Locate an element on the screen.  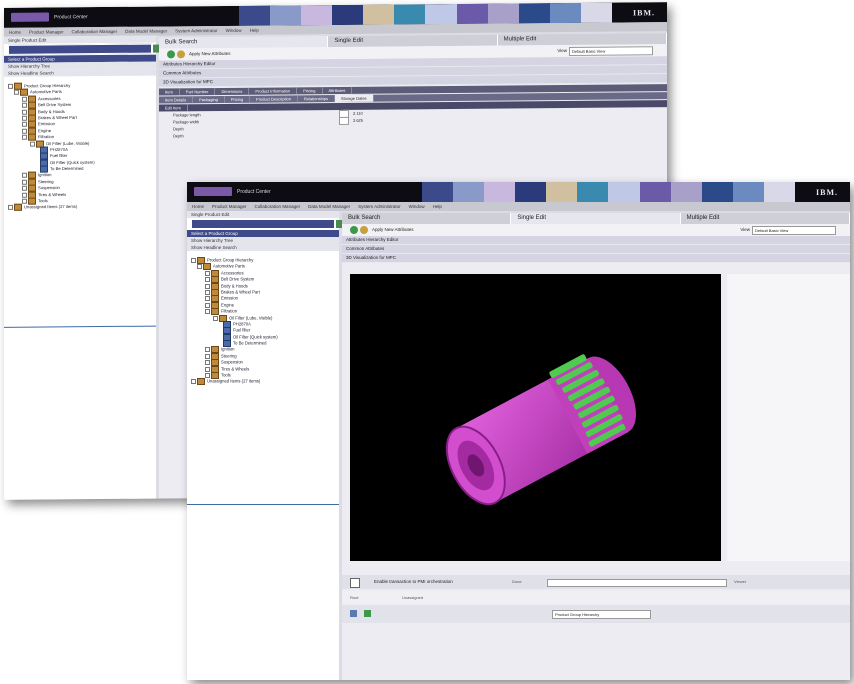
nav-icon is located at coordinates (353, 613).